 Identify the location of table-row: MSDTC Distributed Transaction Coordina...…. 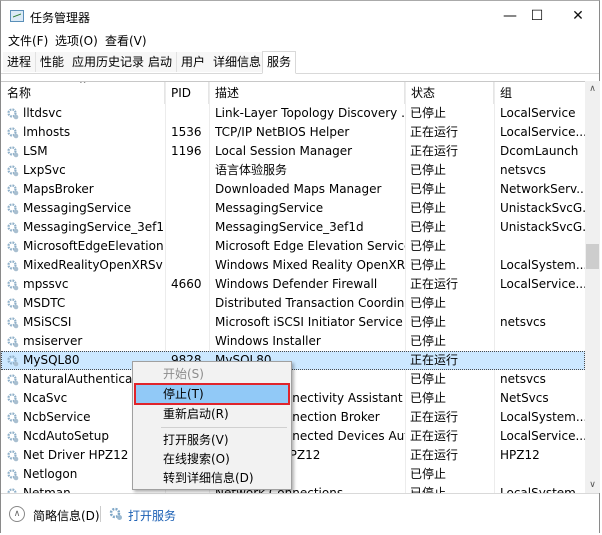
(293, 303).